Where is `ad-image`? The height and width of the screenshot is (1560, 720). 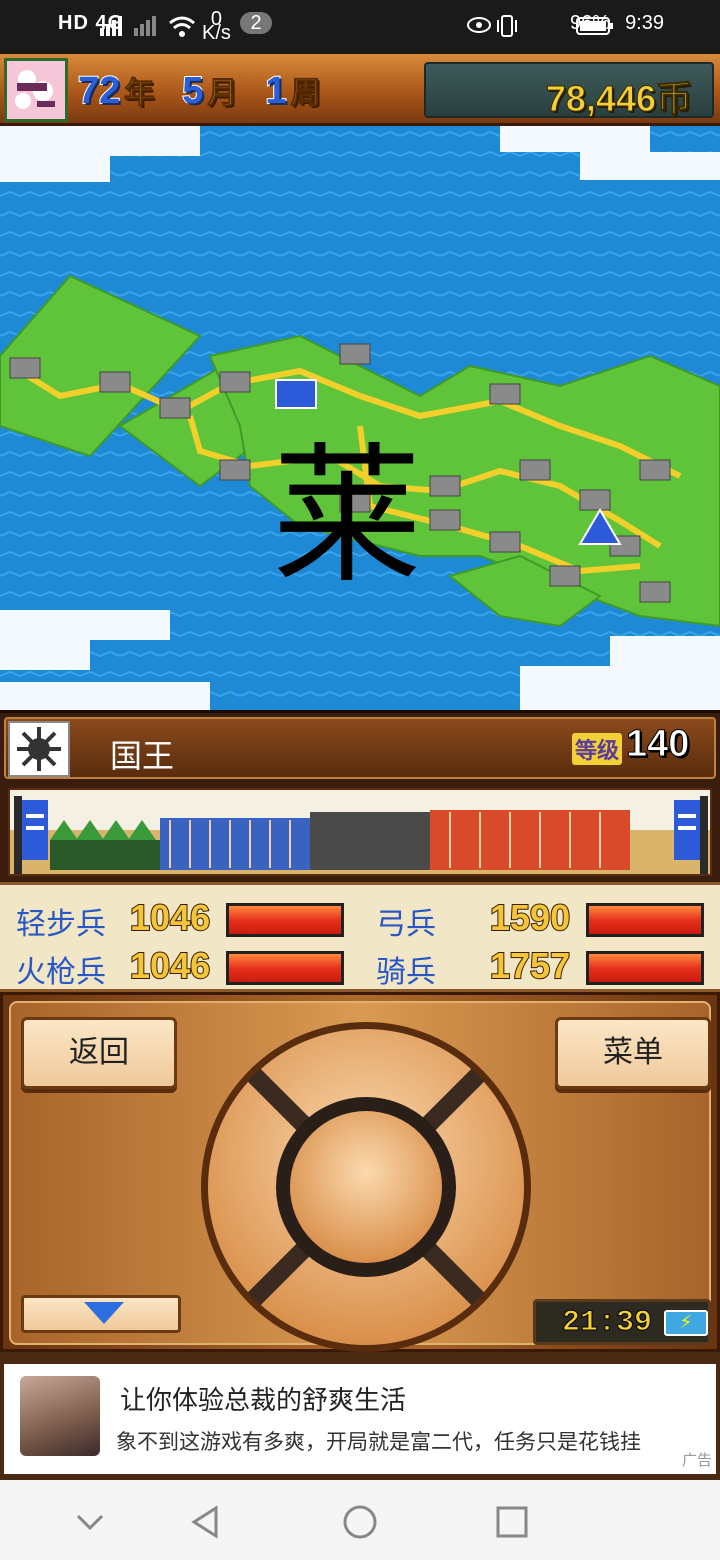 ad-image is located at coordinates (60, 1416).